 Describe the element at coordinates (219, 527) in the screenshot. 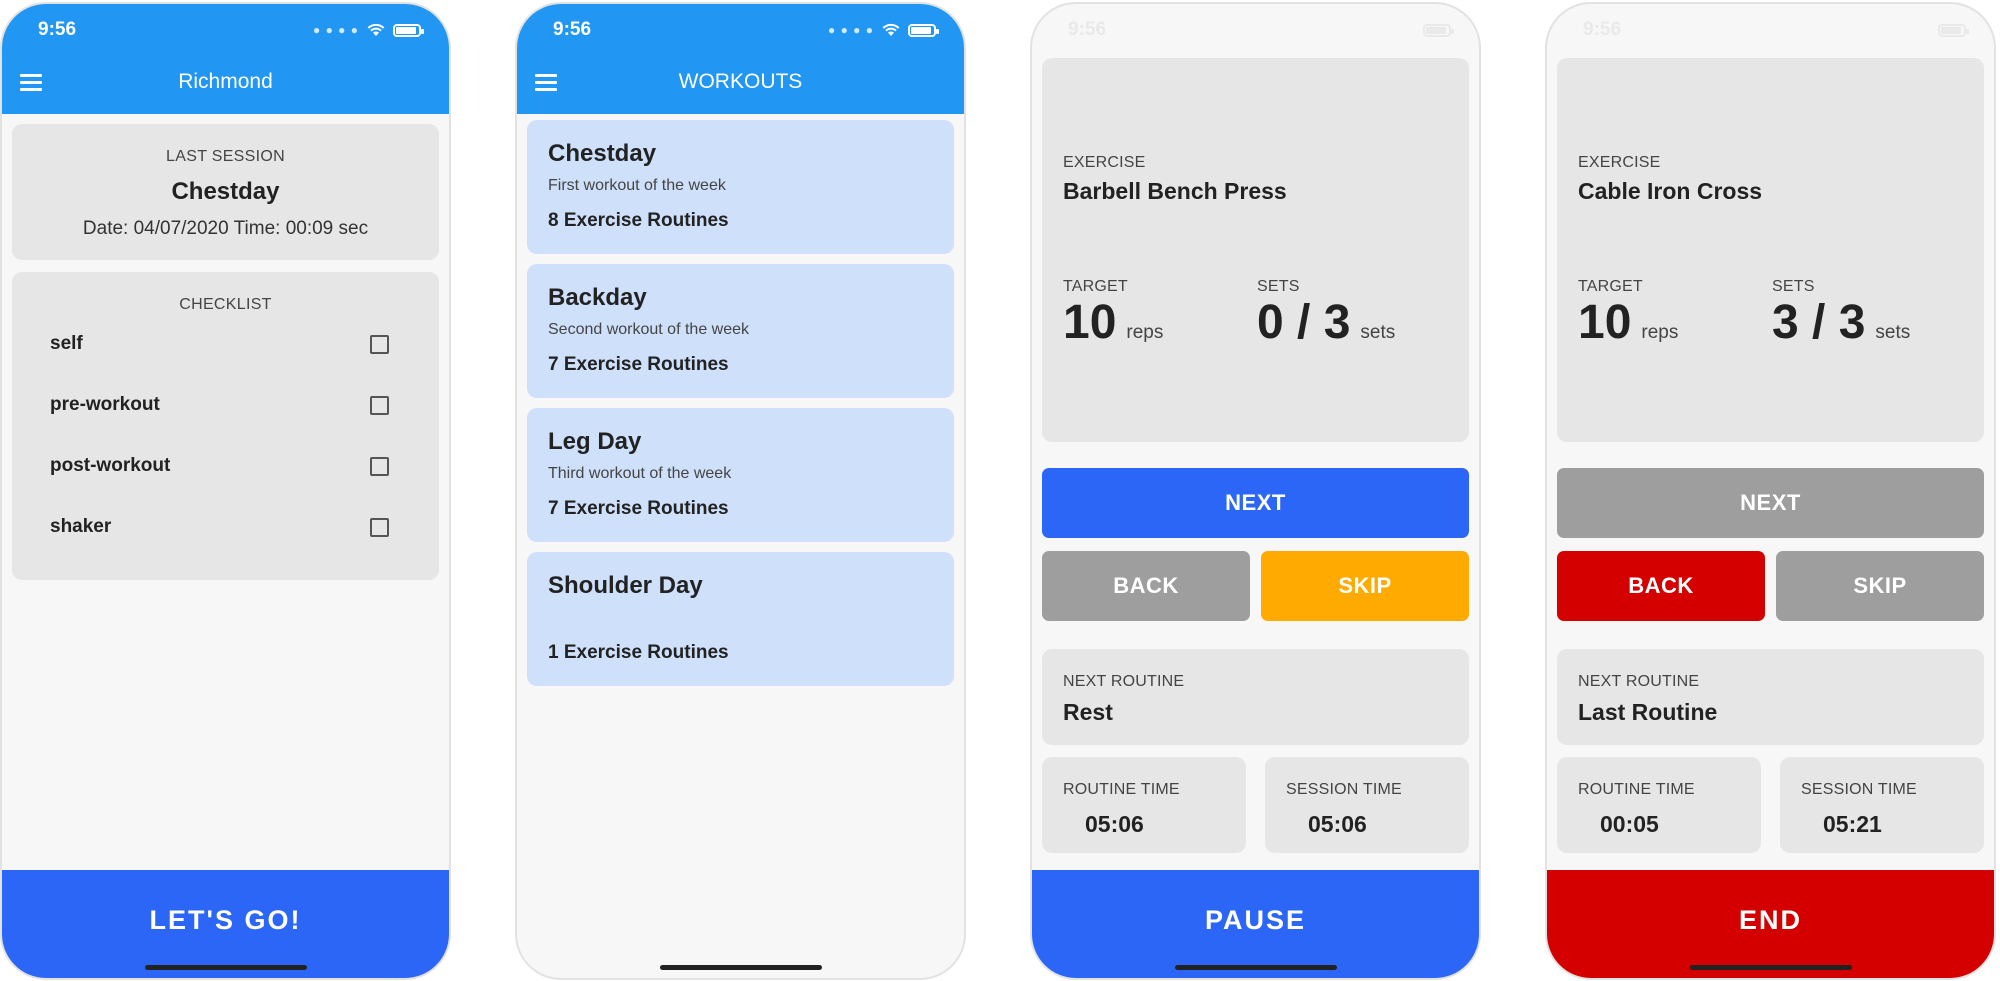

I see `checklist-item: shaker` at that location.